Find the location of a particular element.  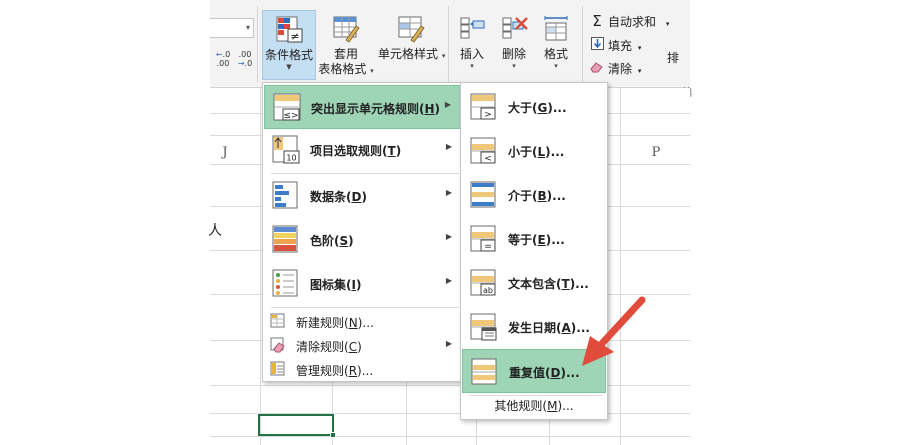

cell-styles-button: 单元格样式 ▾ is located at coordinates (412, 45).